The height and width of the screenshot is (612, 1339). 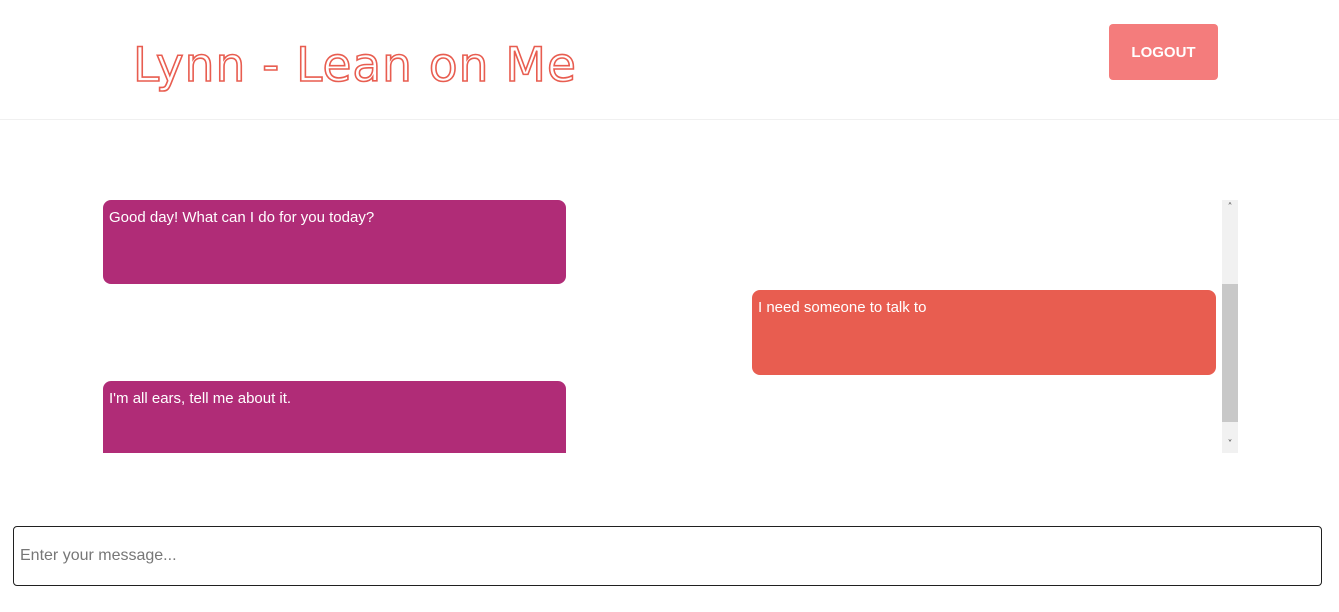 I want to click on app-title: Lynn - Lean on Me, so click(x=354, y=65).